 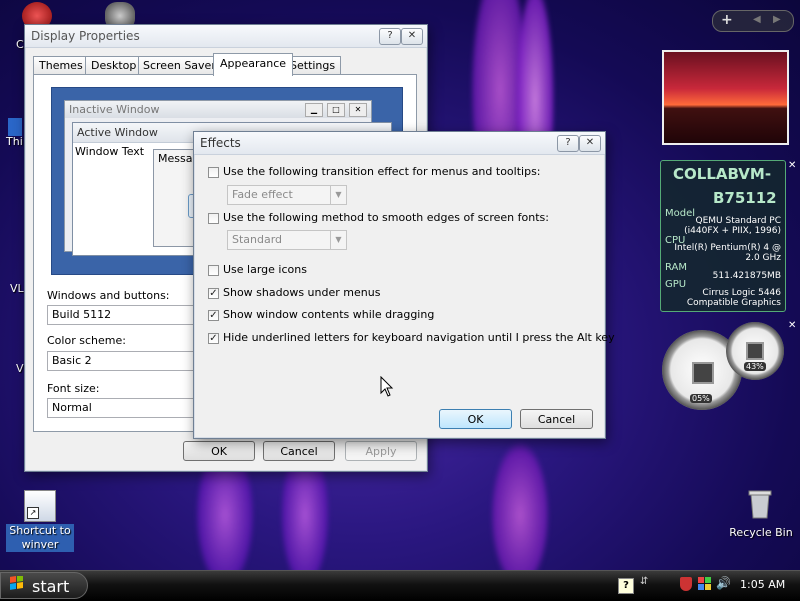 I want to click on display-apply-button: Apply, so click(x=381, y=451).